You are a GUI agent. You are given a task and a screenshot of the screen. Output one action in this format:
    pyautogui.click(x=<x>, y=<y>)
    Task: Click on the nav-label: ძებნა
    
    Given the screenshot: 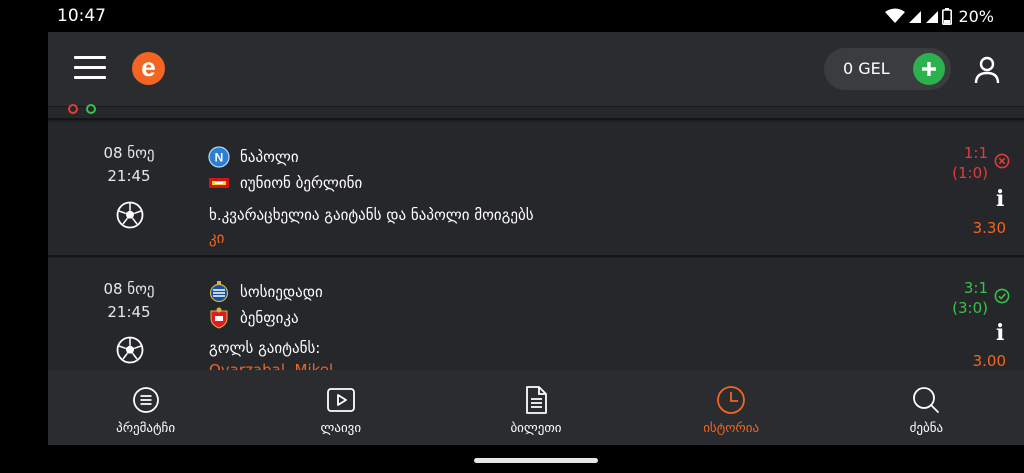 What is the action you would take?
    pyautogui.click(x=926, y=428)
    